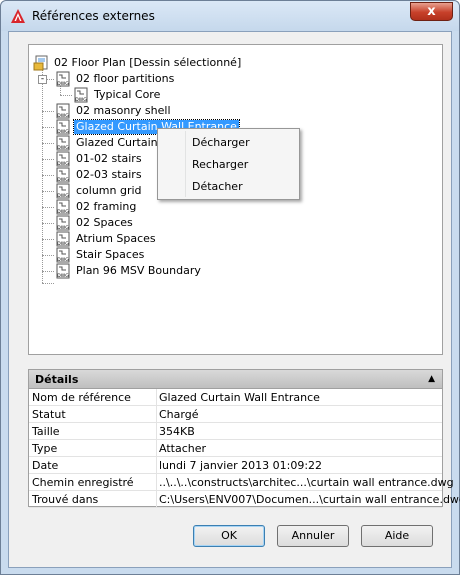 The image size is (460, 575). I want to click on xref-item: DWG column grid, so click(99, 191).